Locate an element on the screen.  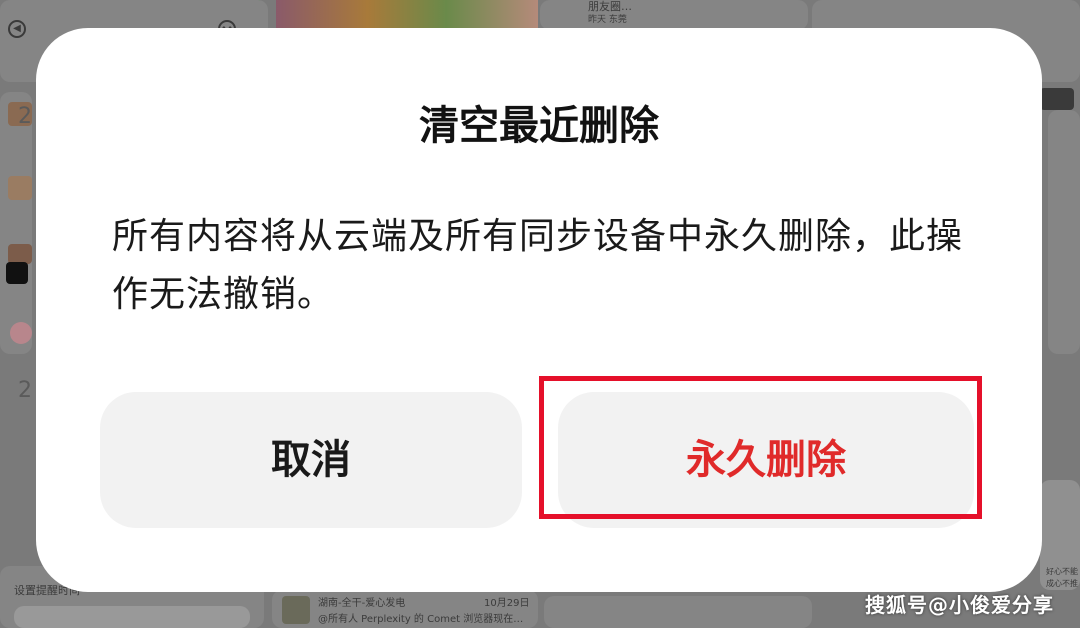
bg-card-top-mid is located at coordinates (674, 15).